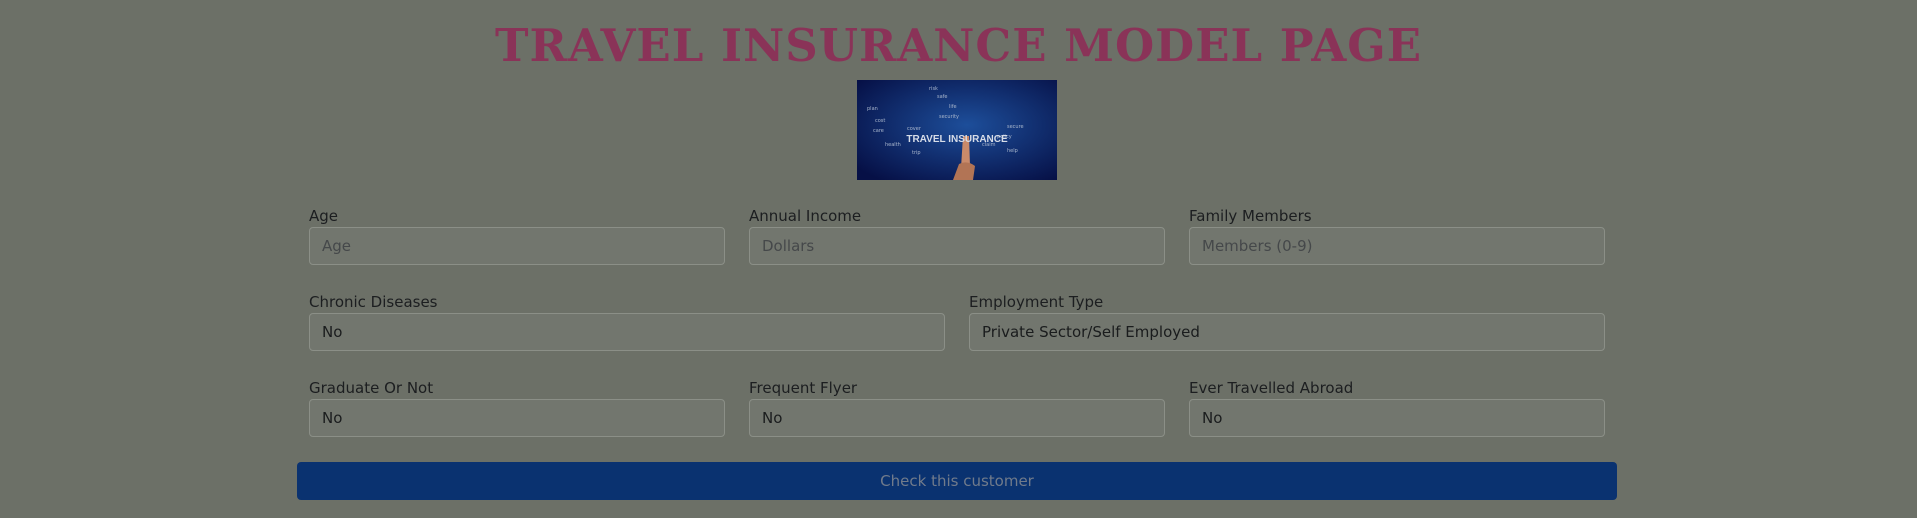  Describe the element at coordinates (805, 216) in the screenshot. I see `annual-income-label: Annual Income` at that location.